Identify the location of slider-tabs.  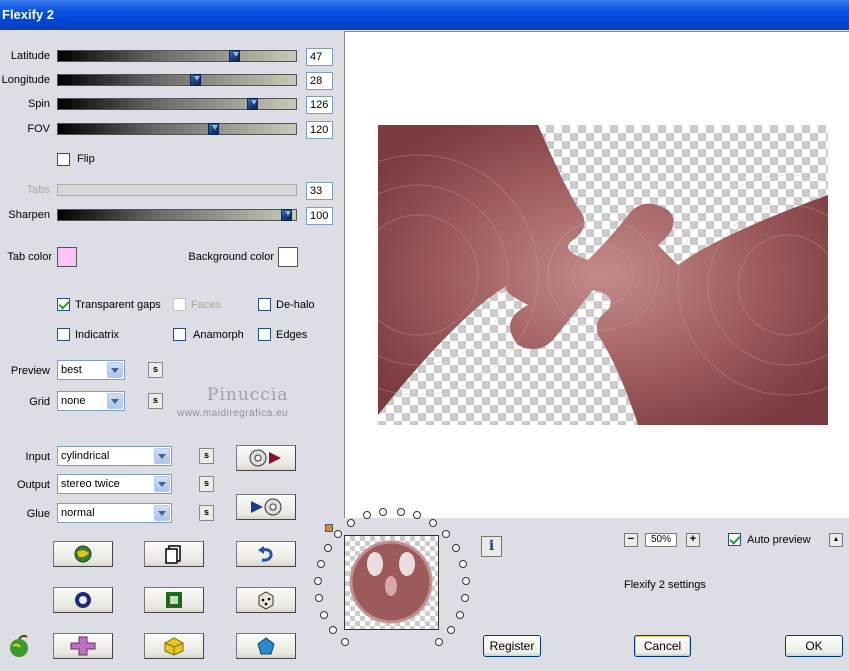
(177, 190).